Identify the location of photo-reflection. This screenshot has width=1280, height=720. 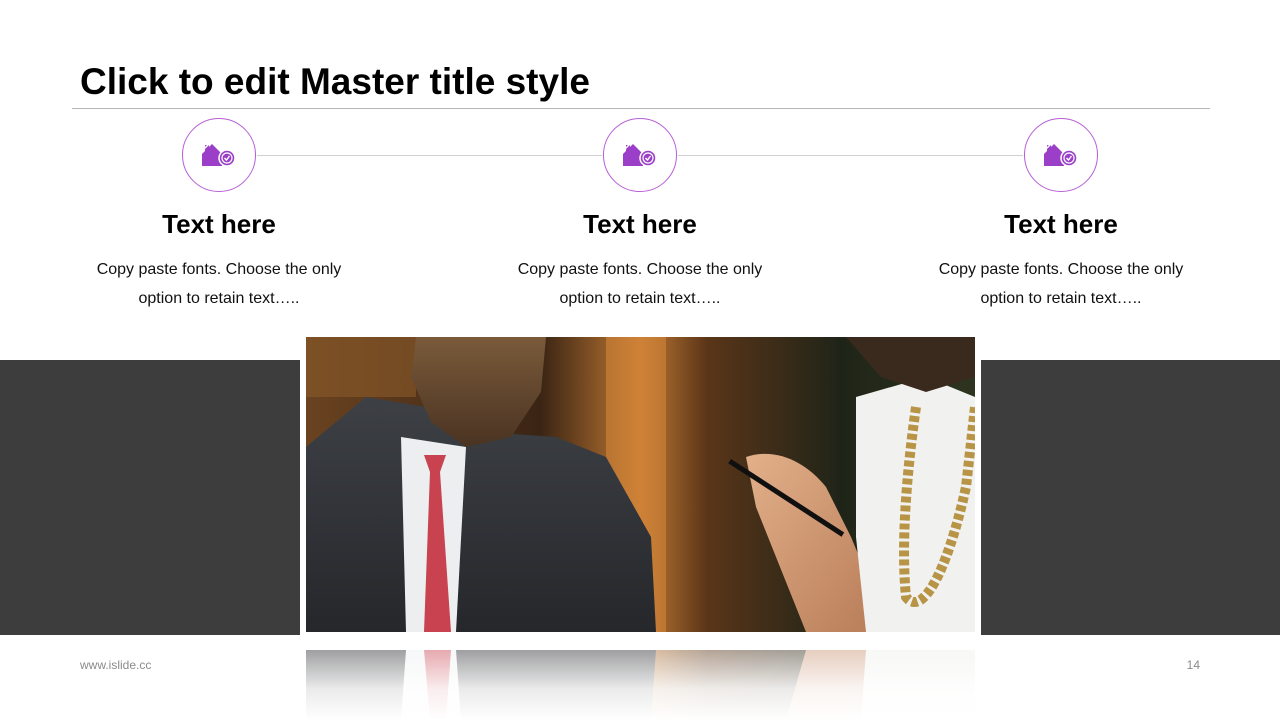
(640, 685).